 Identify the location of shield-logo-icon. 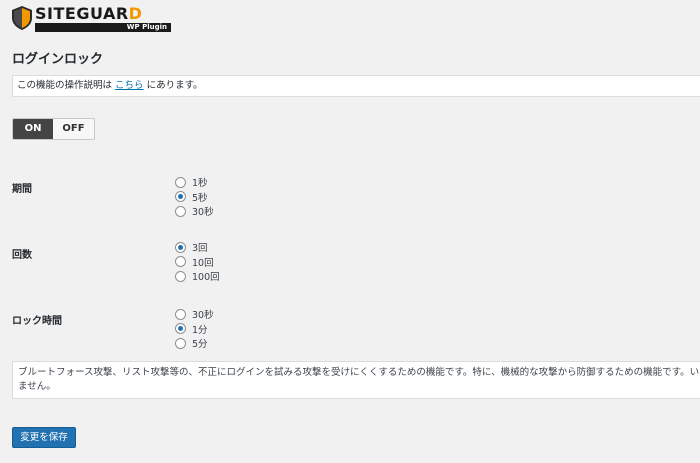
(22, 18).